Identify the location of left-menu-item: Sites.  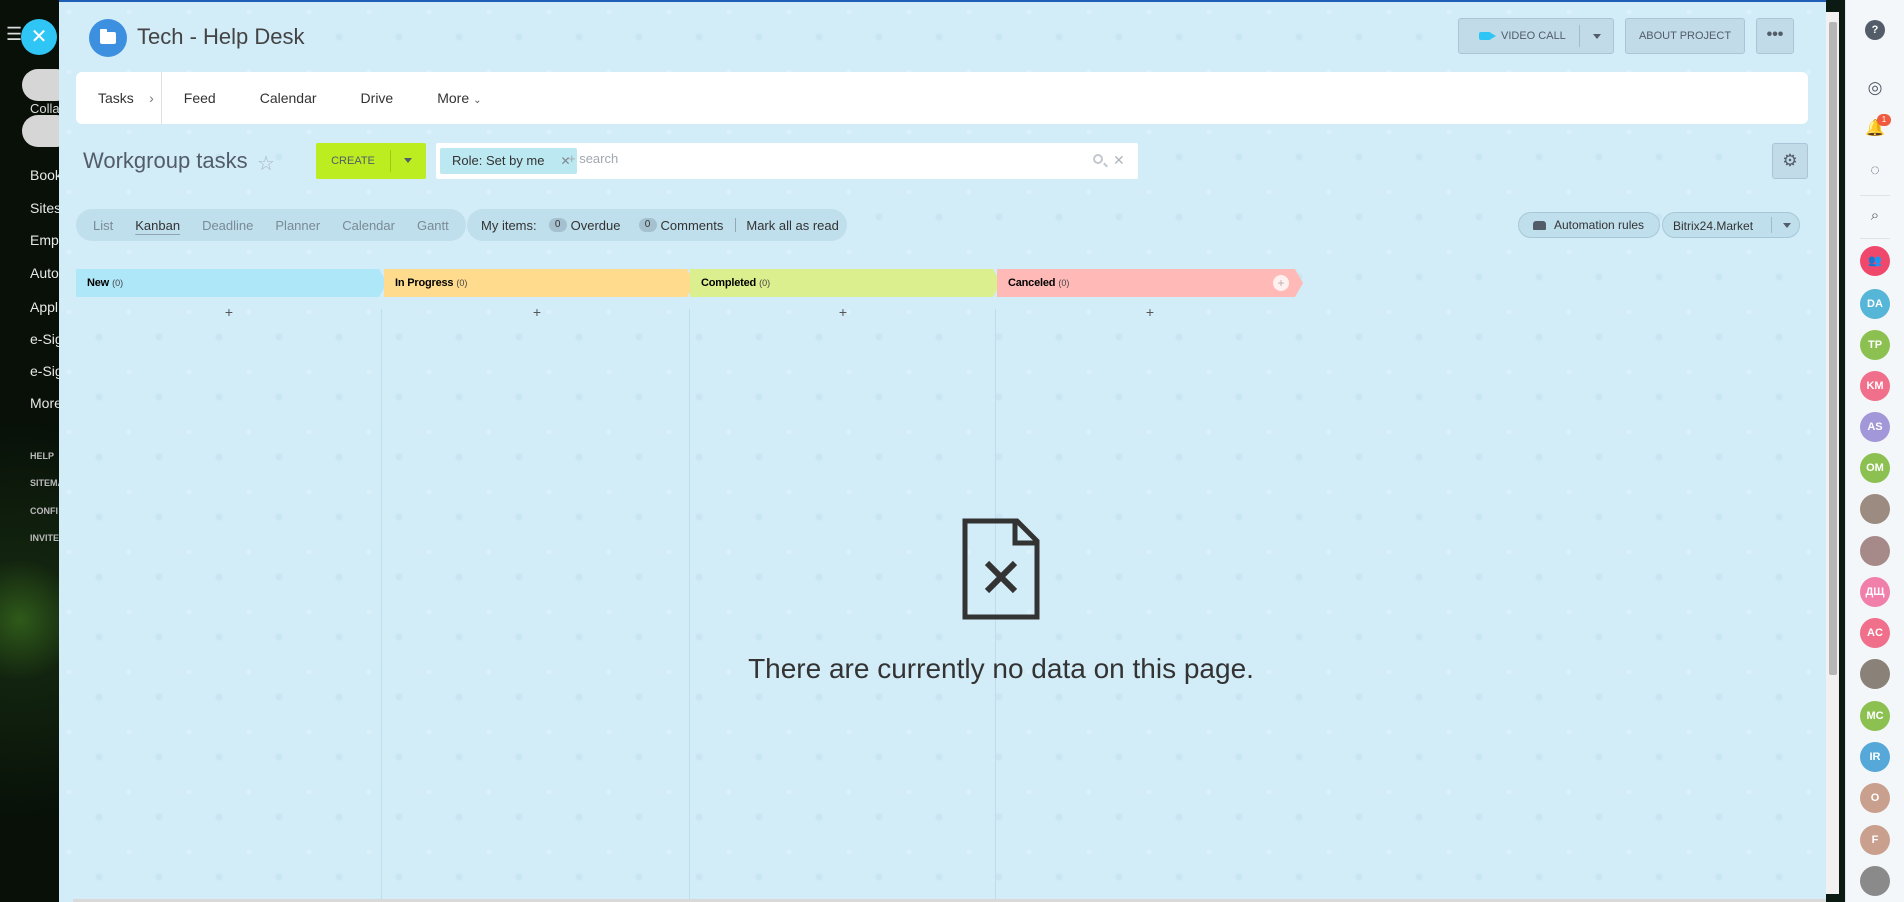
(45, 208).